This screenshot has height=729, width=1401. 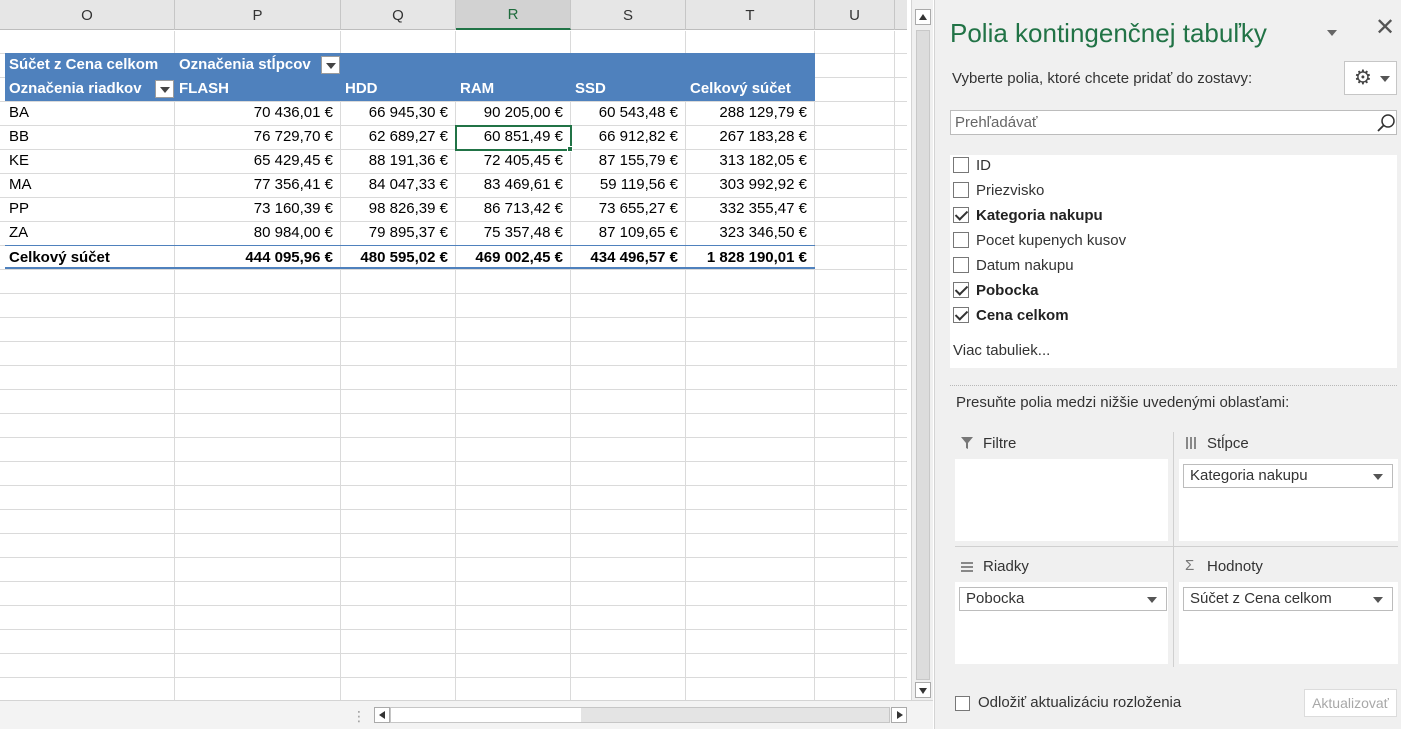 I want to click on column-header-t: T, so click(x=750, y=15).